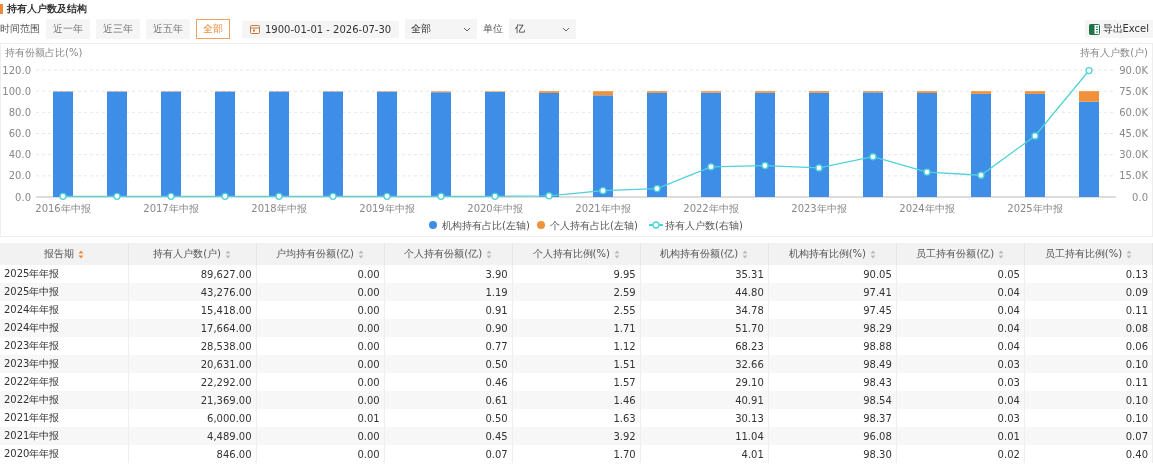  I want to click on table-cell: 2024年中报, so click(64, 328).